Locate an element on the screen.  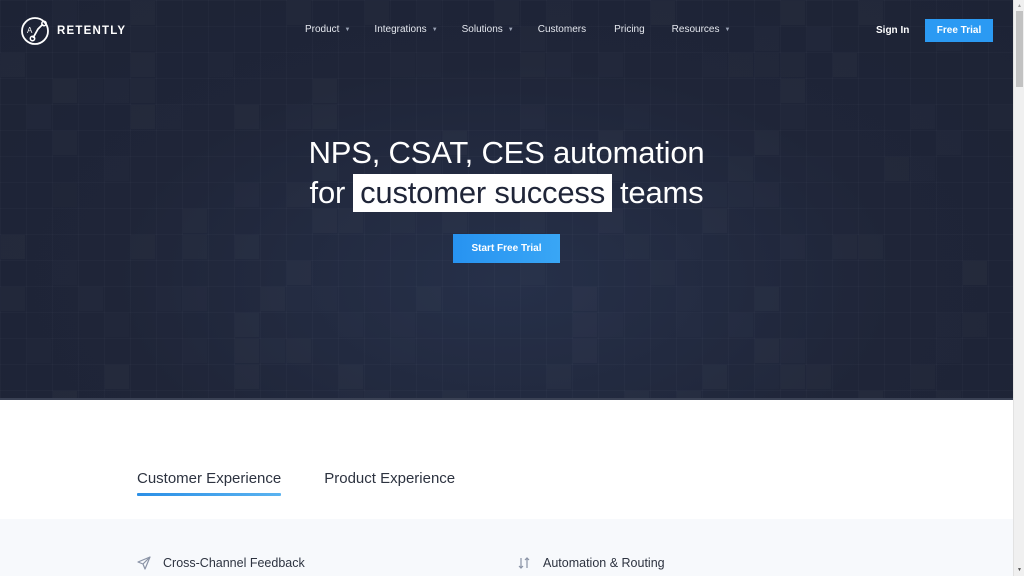
nav-item-solutions: Solutions ▼ is located at coordinates (488, 29).